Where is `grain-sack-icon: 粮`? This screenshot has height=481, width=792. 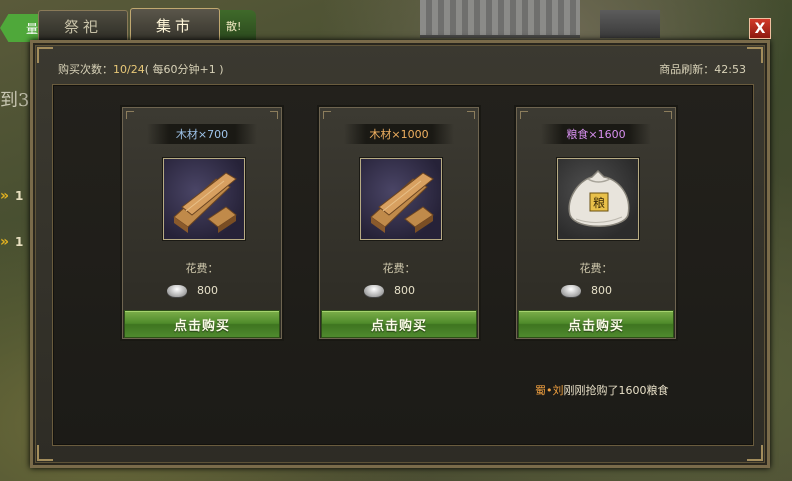
grain-sack-icon: 粮 is located at coordinates (598, 199).